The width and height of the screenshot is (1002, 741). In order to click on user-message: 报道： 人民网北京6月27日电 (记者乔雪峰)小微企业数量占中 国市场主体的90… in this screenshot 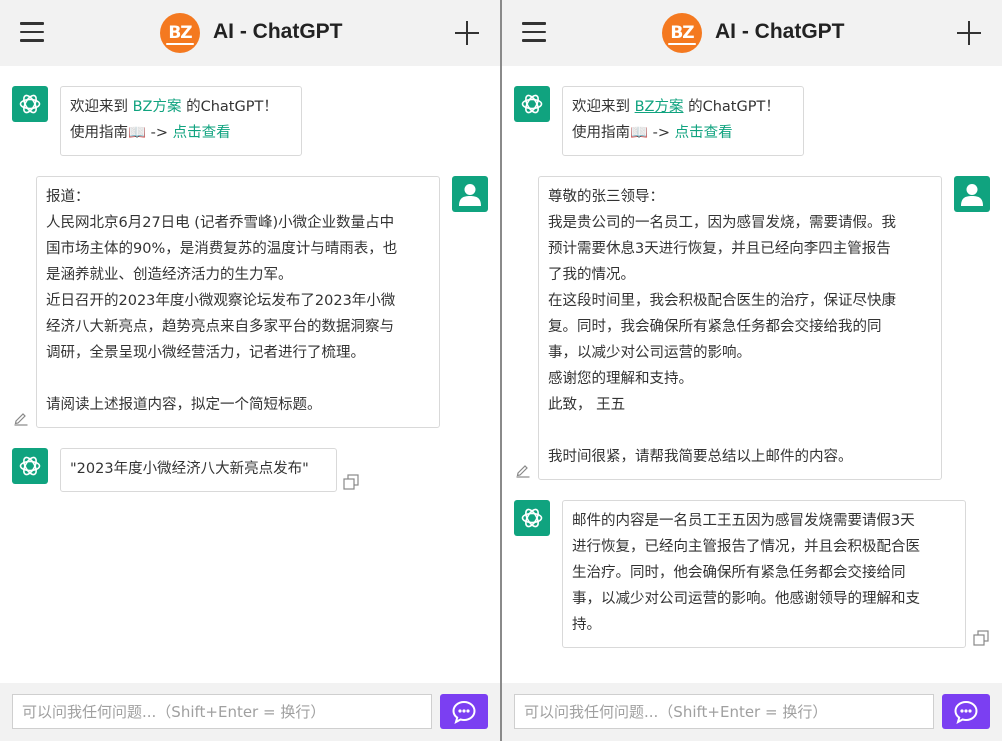, I will do `click(238, 302)`.